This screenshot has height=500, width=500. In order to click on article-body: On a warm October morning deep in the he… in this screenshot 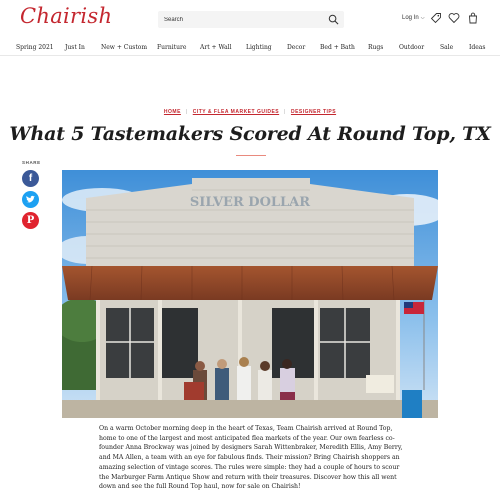, I will do `click(251, 458)`.